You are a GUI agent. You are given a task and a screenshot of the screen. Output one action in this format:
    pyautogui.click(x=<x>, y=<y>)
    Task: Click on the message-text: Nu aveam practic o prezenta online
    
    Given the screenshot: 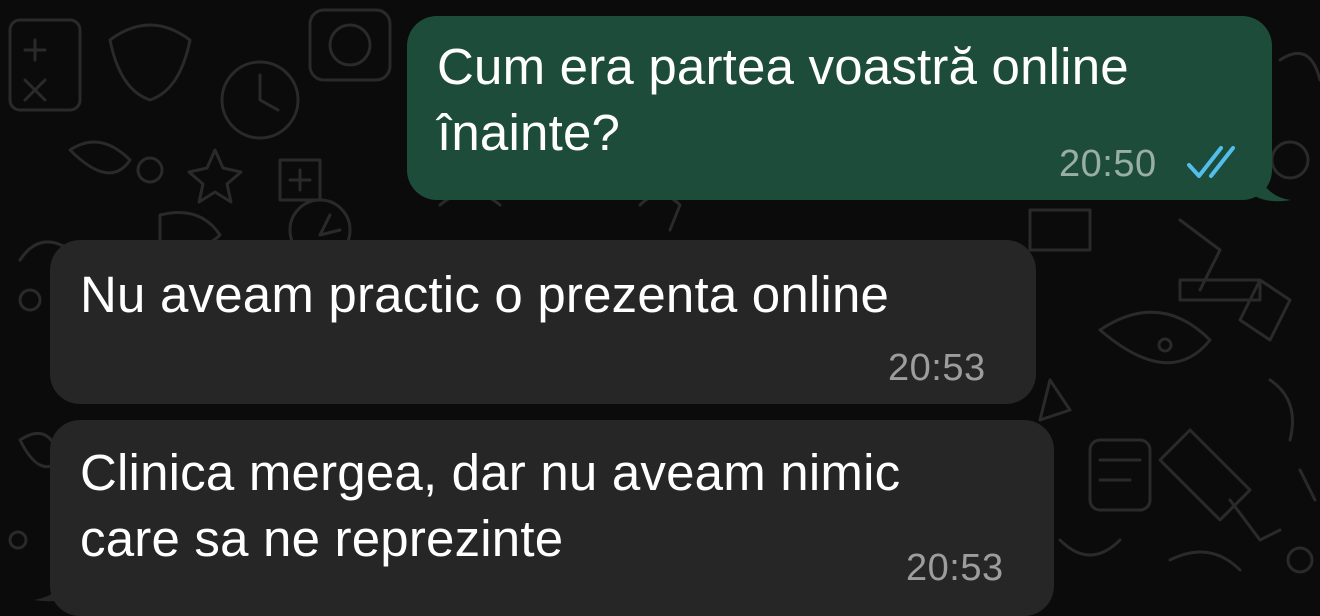 What is the action you would take?
    pyautogui.click(x=485, y=294)
    